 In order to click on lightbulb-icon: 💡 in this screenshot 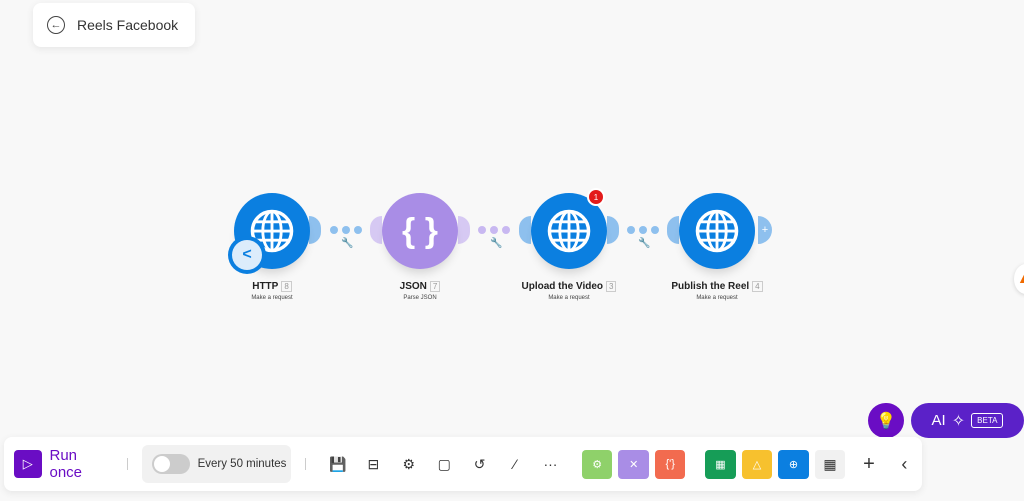, I will do `click(886, 421)`.